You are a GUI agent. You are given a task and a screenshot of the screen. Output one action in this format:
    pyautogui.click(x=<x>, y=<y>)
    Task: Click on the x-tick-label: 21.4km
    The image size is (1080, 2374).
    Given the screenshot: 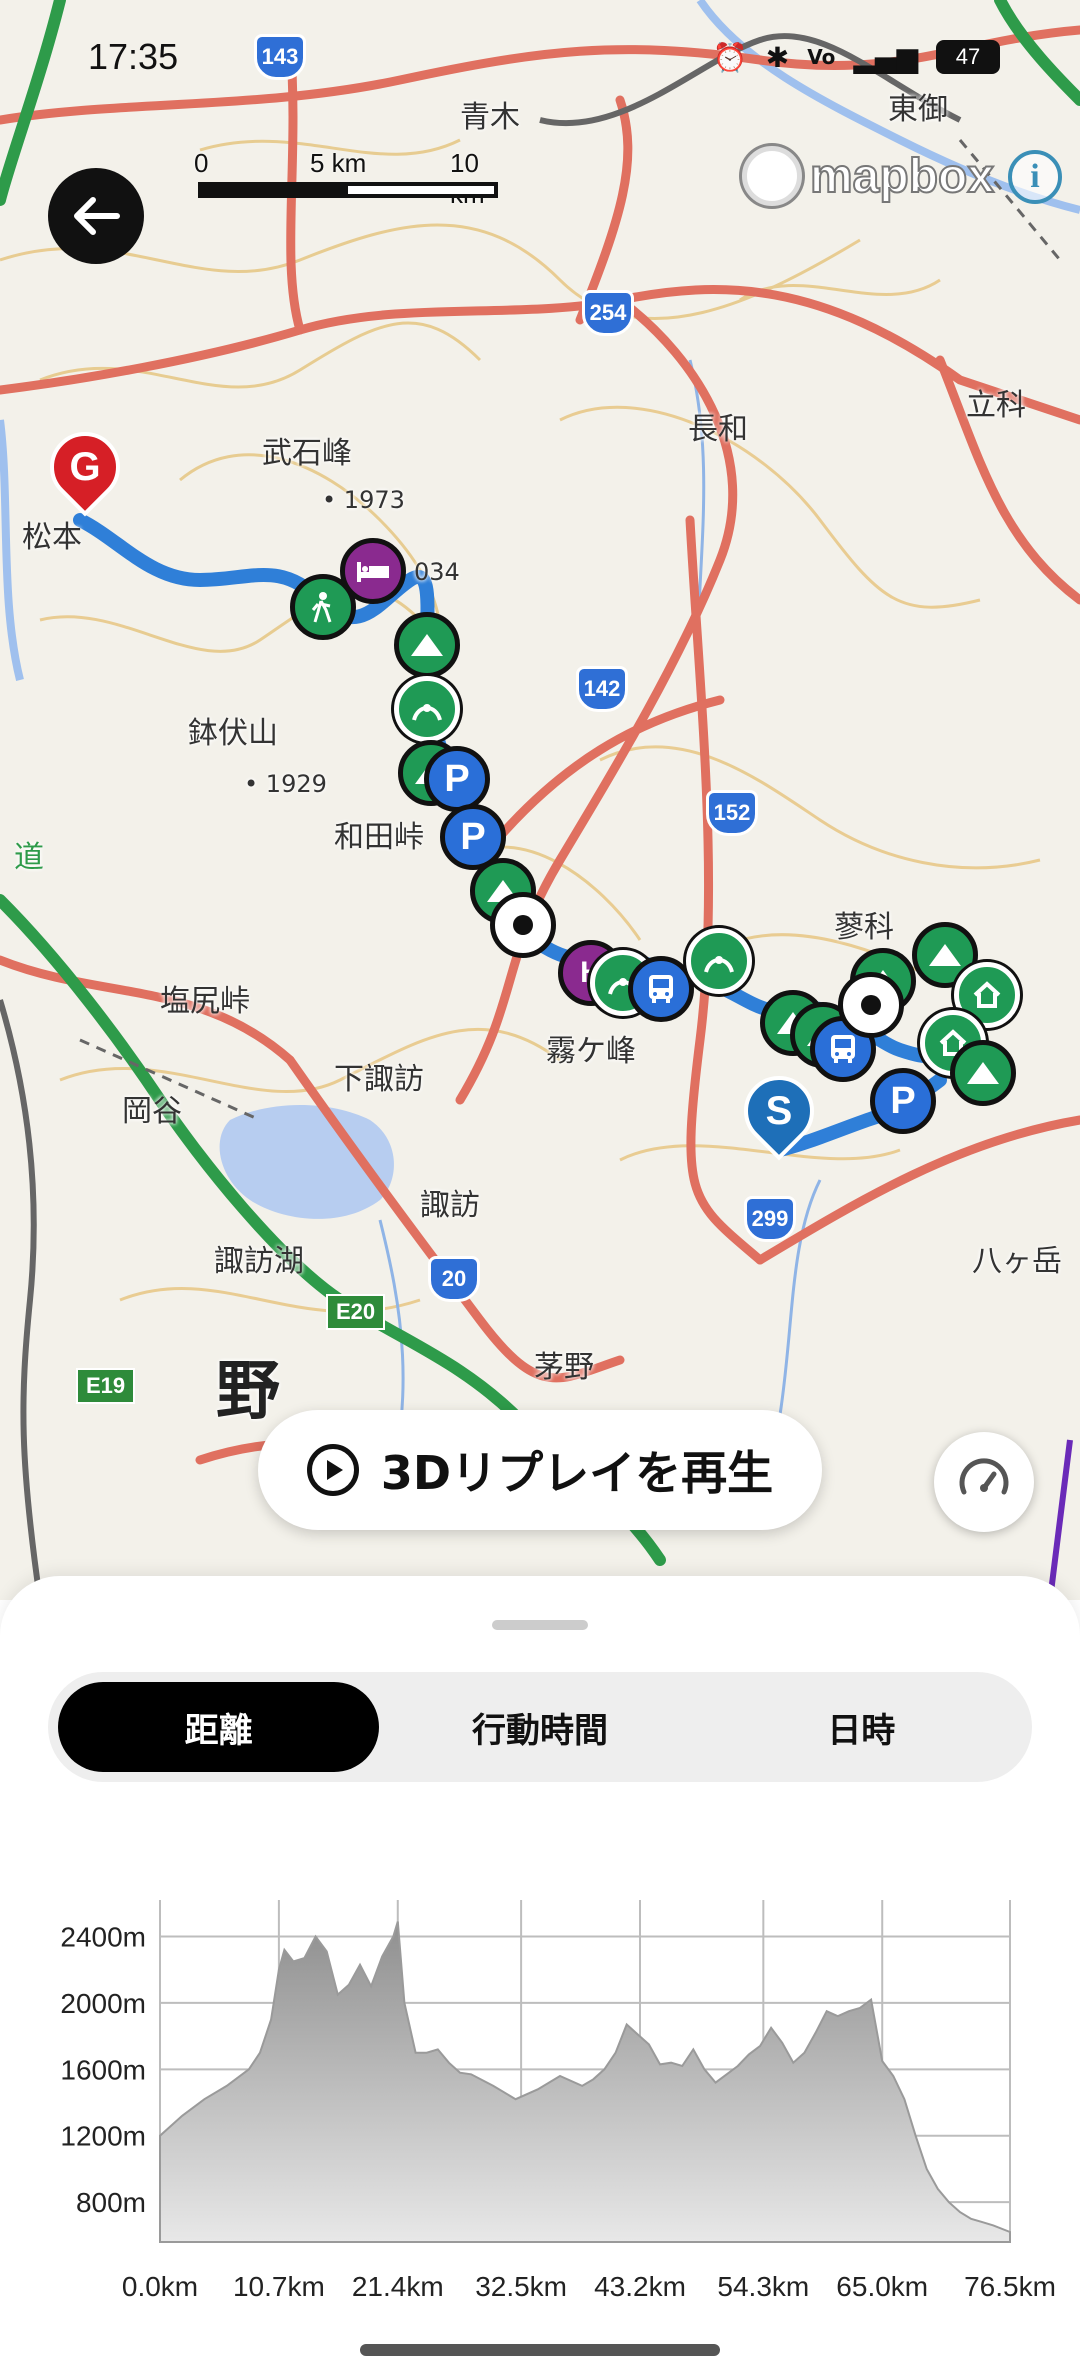 What is the action you would take?
    pyautogui.click(x=398, y=2286)
    